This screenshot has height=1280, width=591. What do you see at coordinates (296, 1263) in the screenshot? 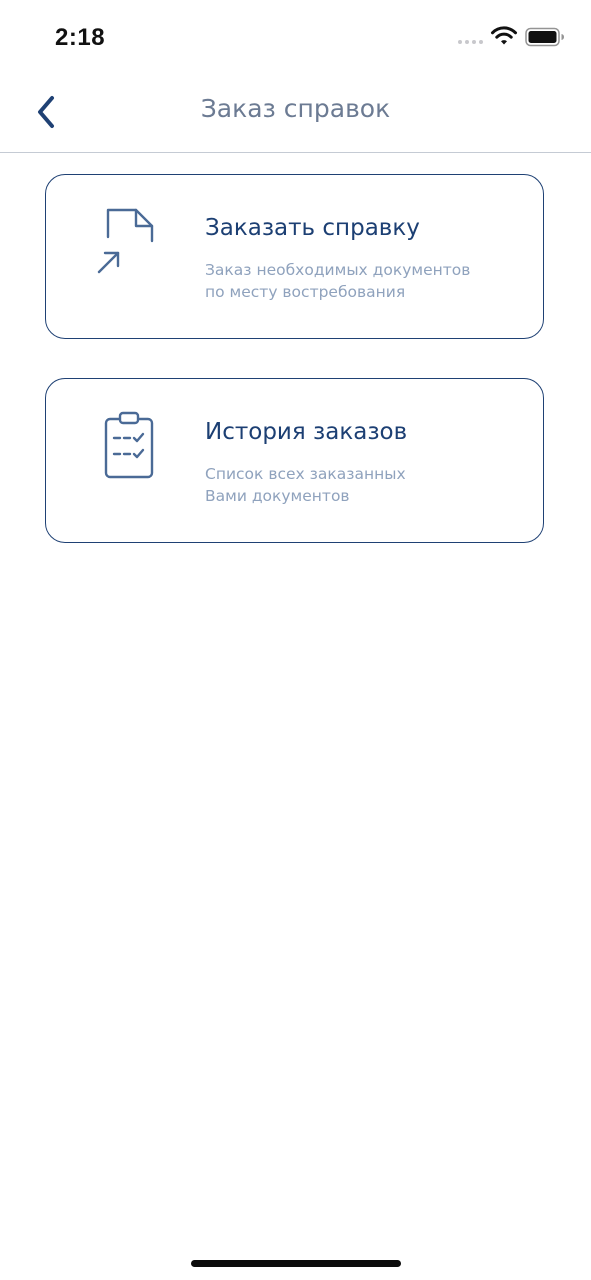
I see `home-indicator` at bounding box center [296, 1263].